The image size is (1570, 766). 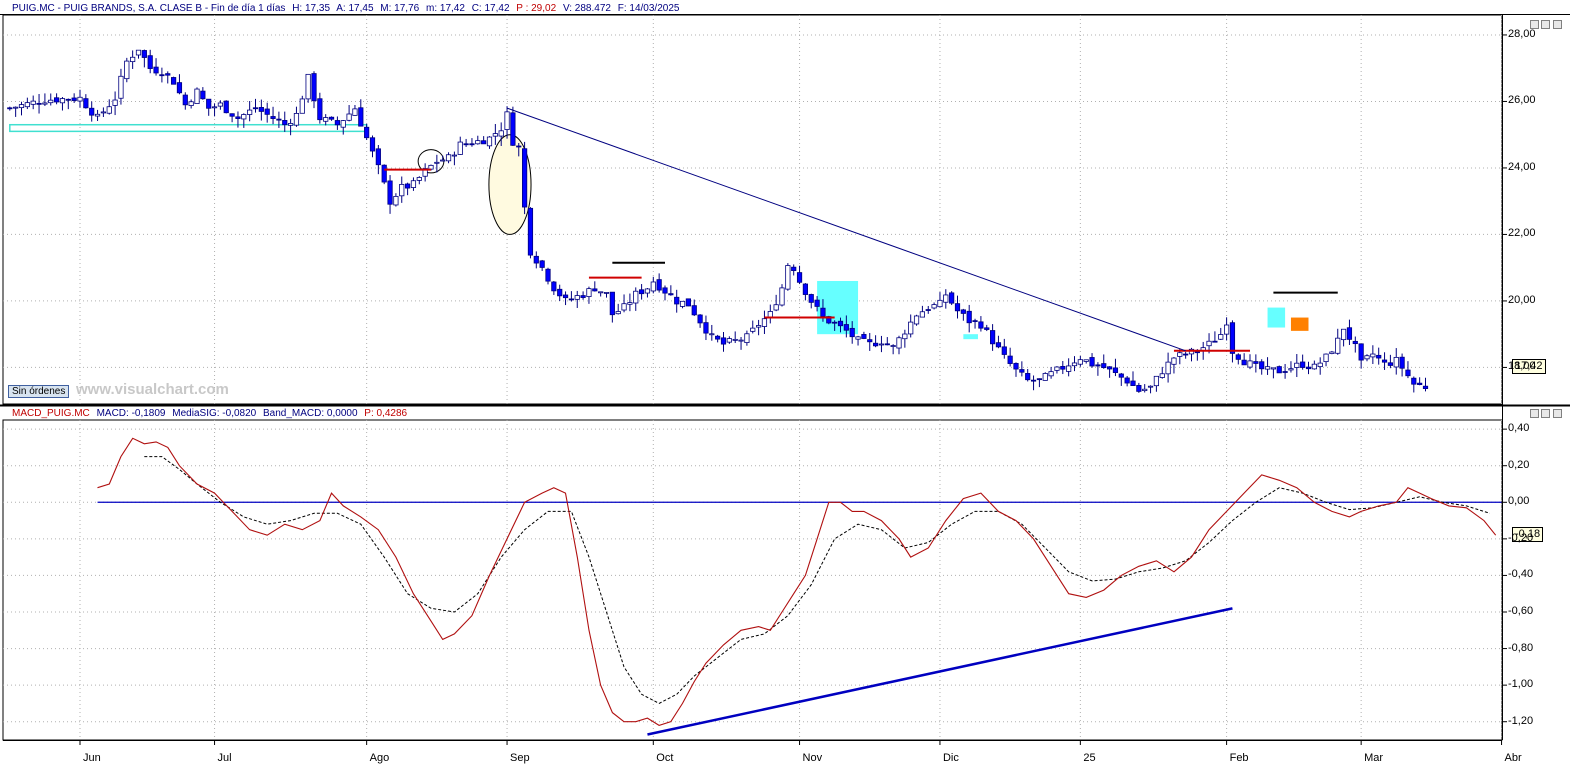 What do you see at coordinates (1521, 537) in the screenshot?
I see `macd-y-tick-label: -0,20` at bounding box center [1521, 537].